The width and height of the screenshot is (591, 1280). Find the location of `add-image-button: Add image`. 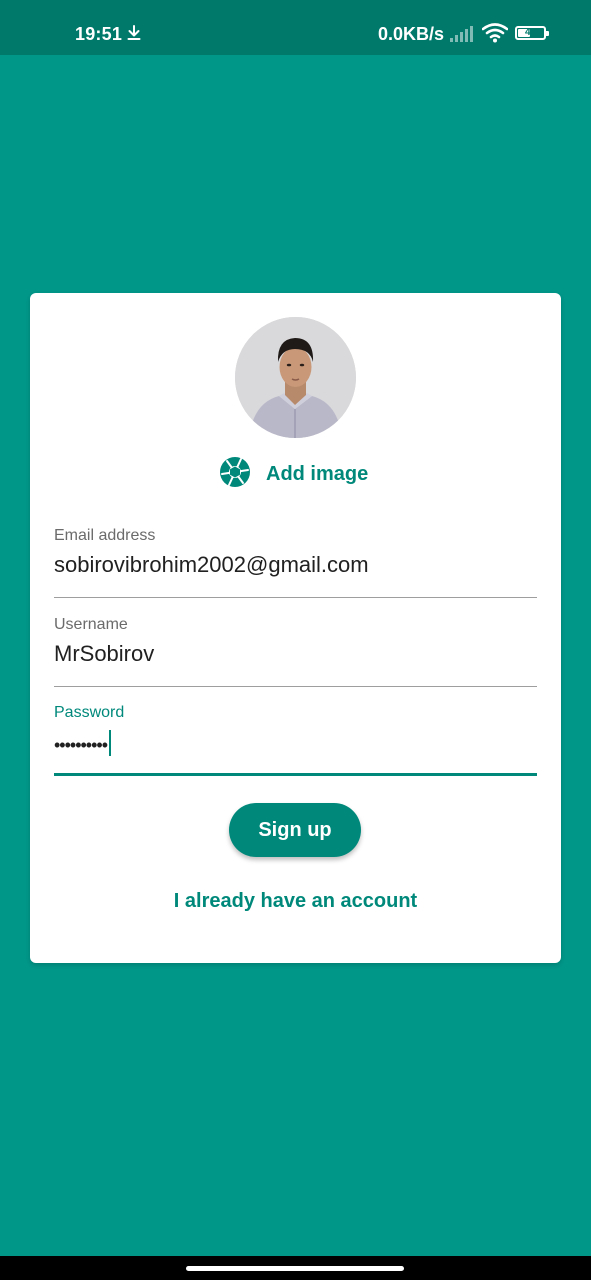

add-image-button: Add image is located at coordinates (294, 474).